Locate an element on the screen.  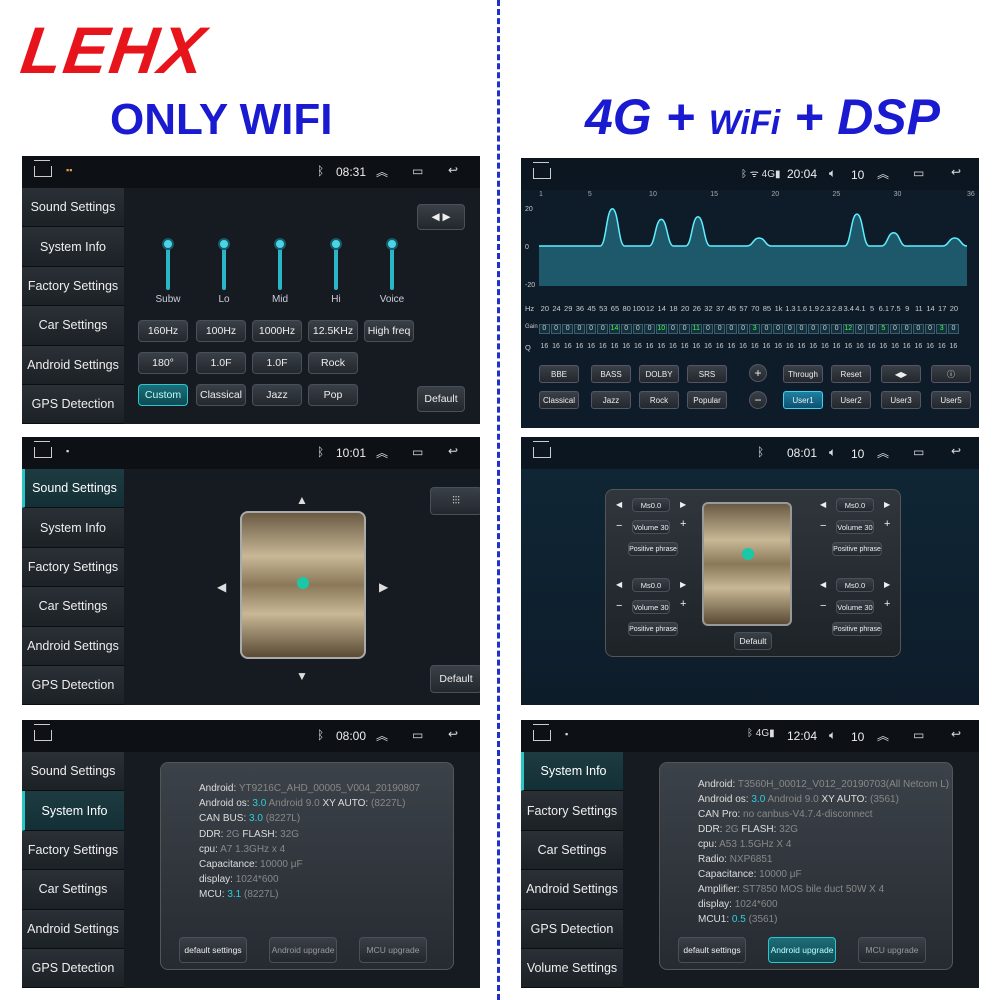
user1-button: User1 is located at coordinates (803, 400).